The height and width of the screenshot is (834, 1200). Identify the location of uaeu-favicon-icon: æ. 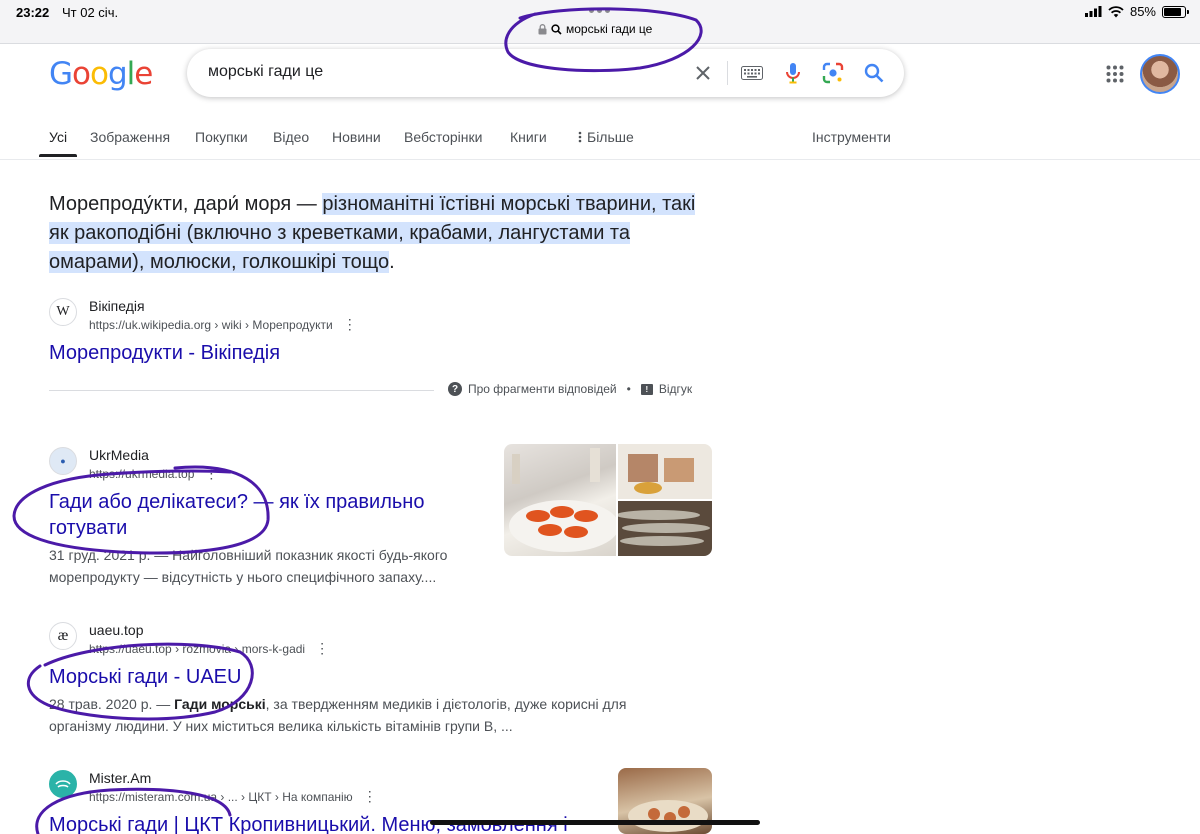
(63, 636).